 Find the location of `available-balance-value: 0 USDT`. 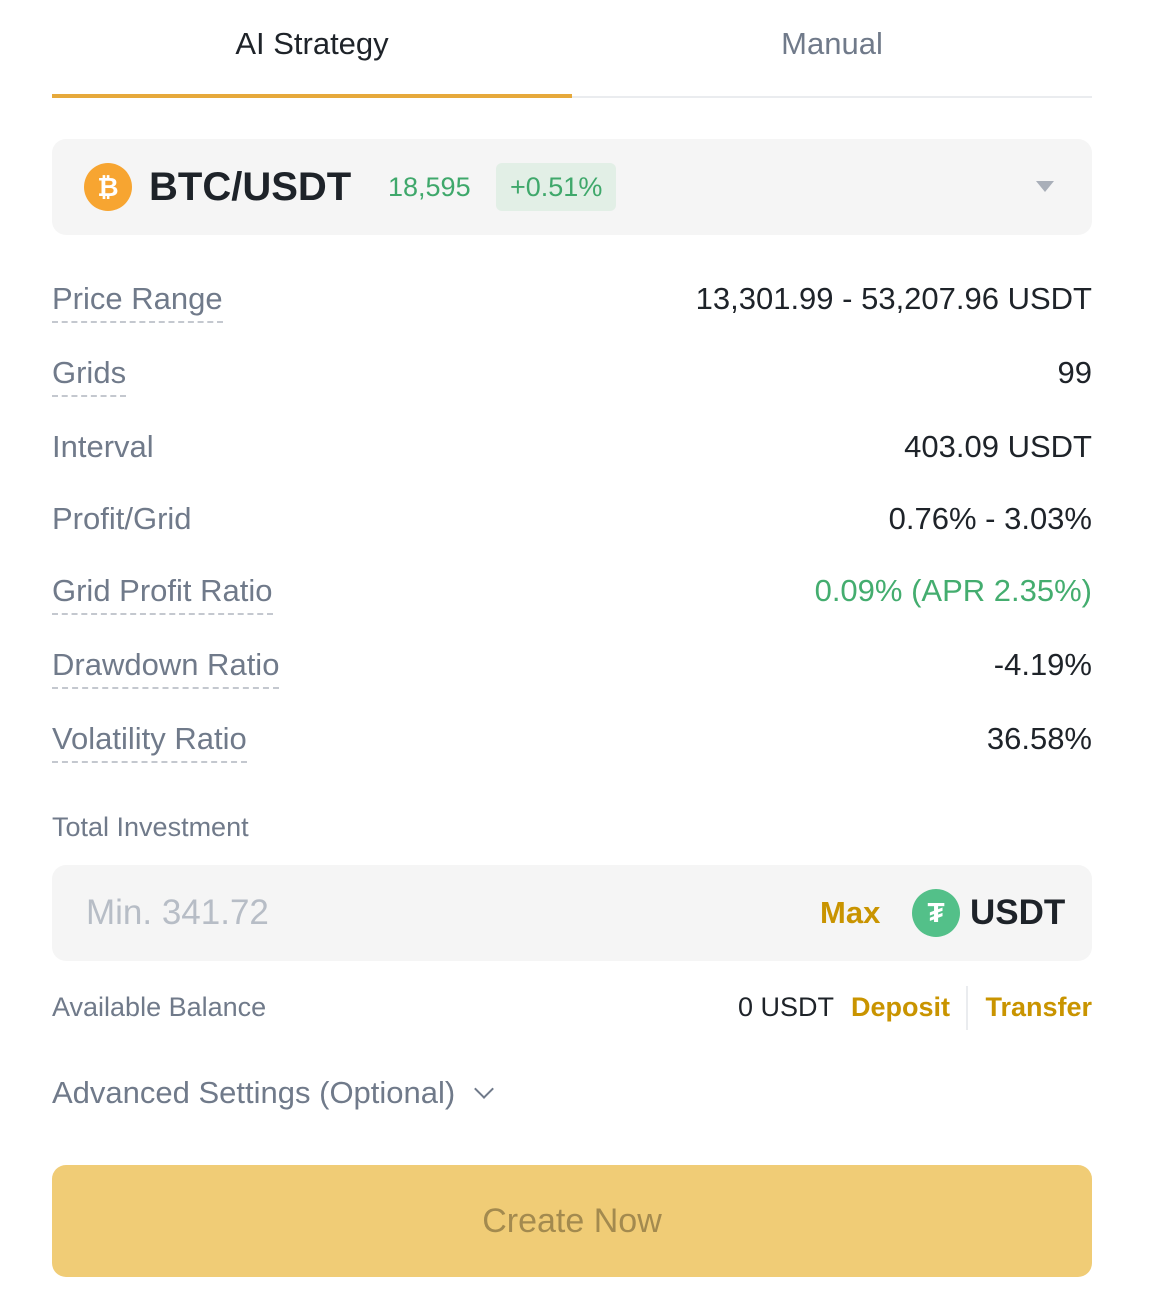

available-balance-value: 0 USDT is located at coordinates (785, 1007).